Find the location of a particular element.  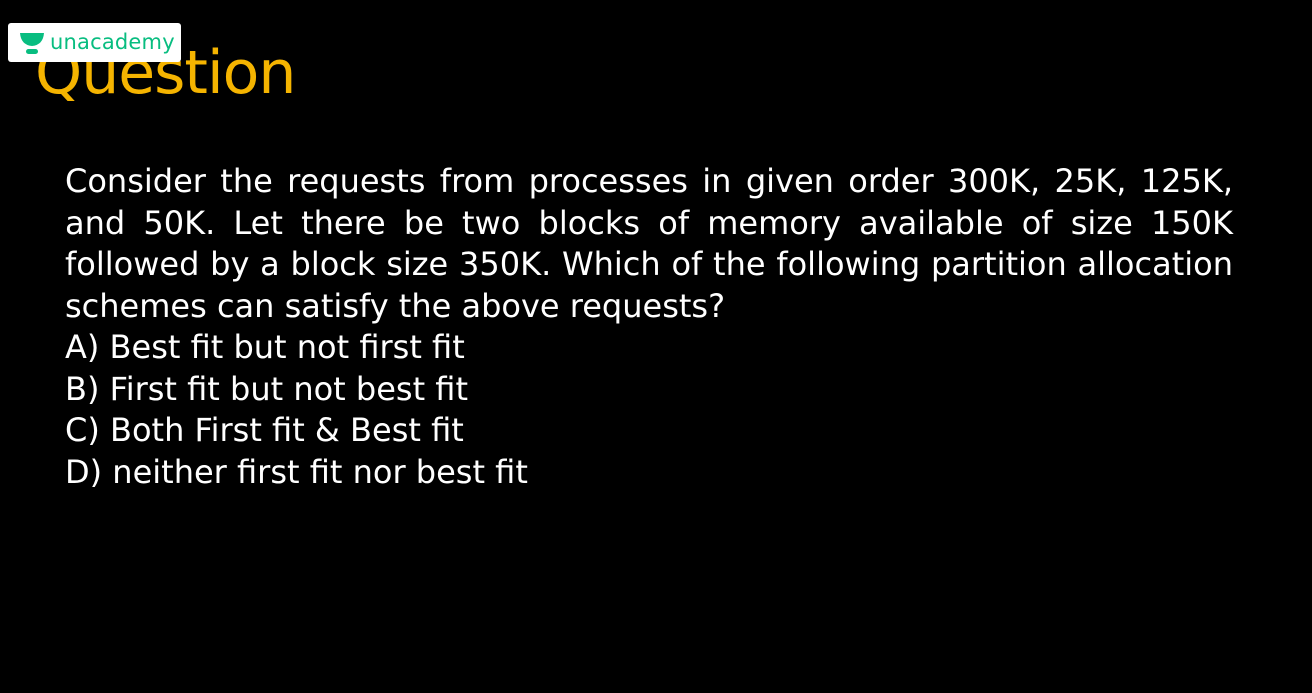

option-d: D) neither first fit nor best fit is located at coordinates (296, 471).